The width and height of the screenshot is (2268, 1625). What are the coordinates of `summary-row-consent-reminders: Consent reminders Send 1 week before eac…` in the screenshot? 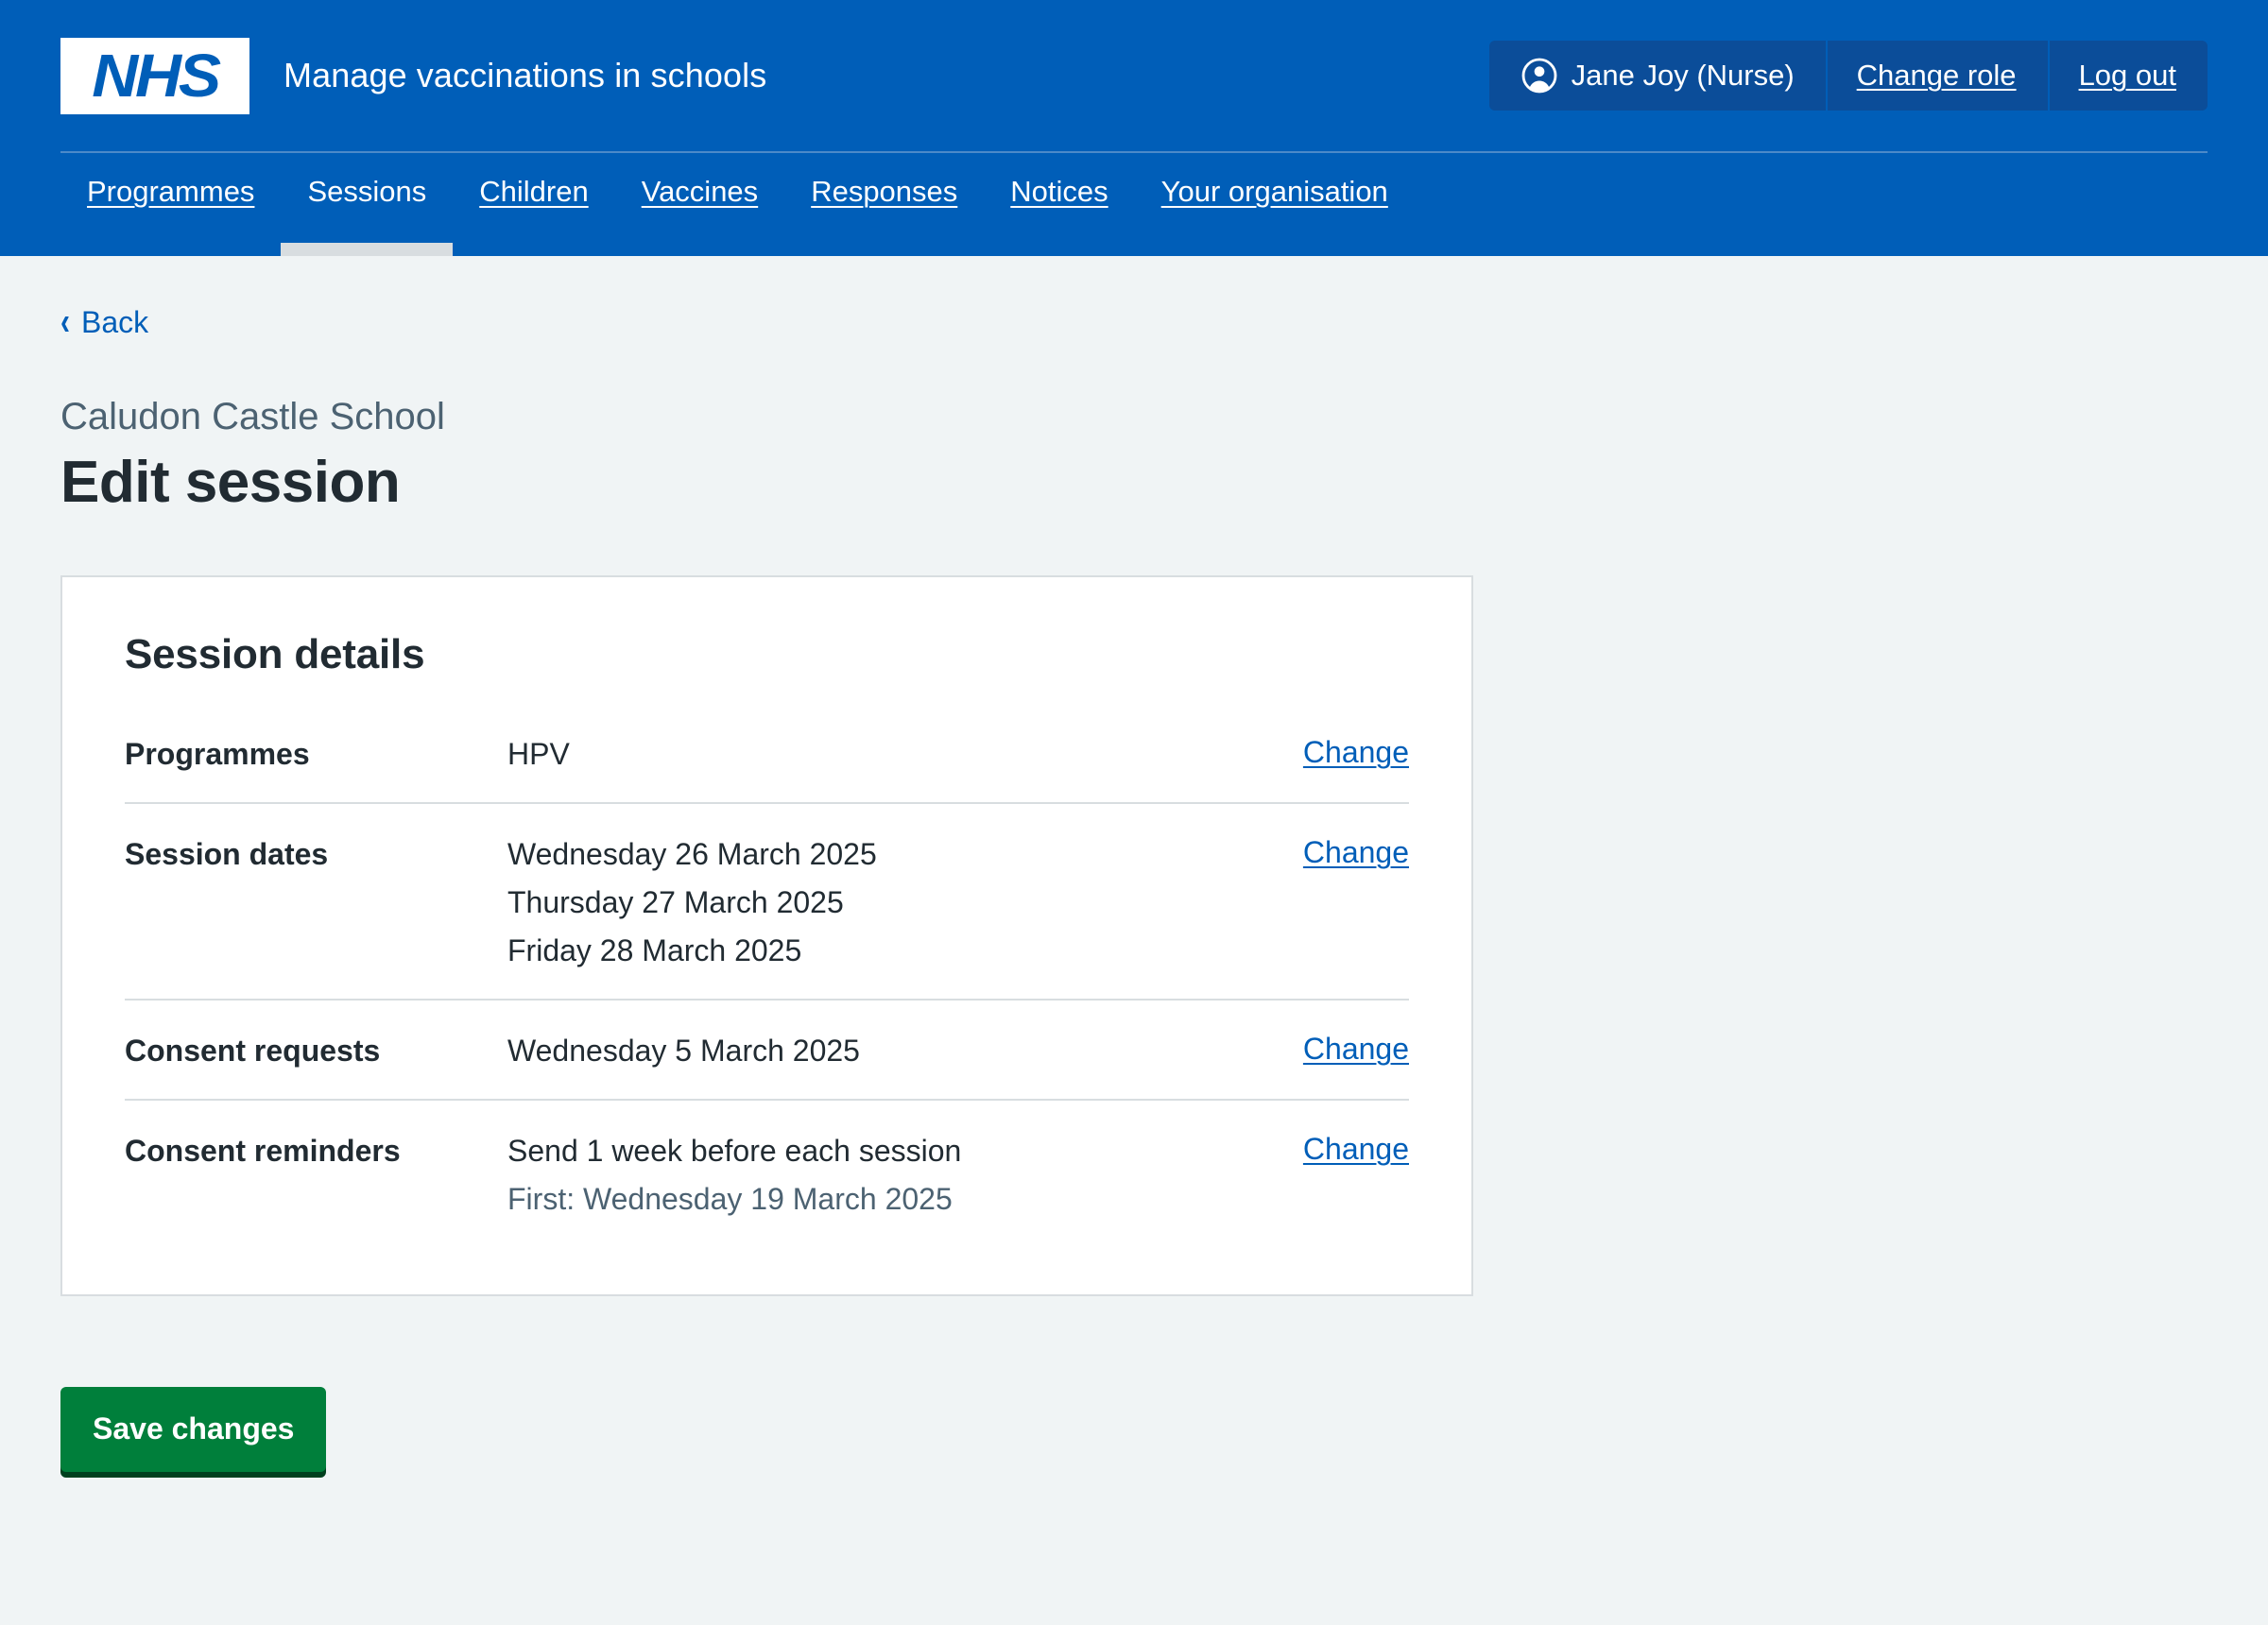 It's located at (767, 1198).